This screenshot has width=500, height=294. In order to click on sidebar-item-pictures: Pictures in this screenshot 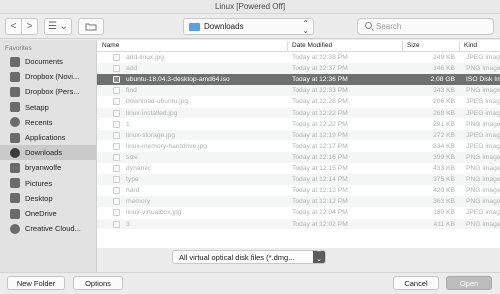, I will do `click(48, 183)`.